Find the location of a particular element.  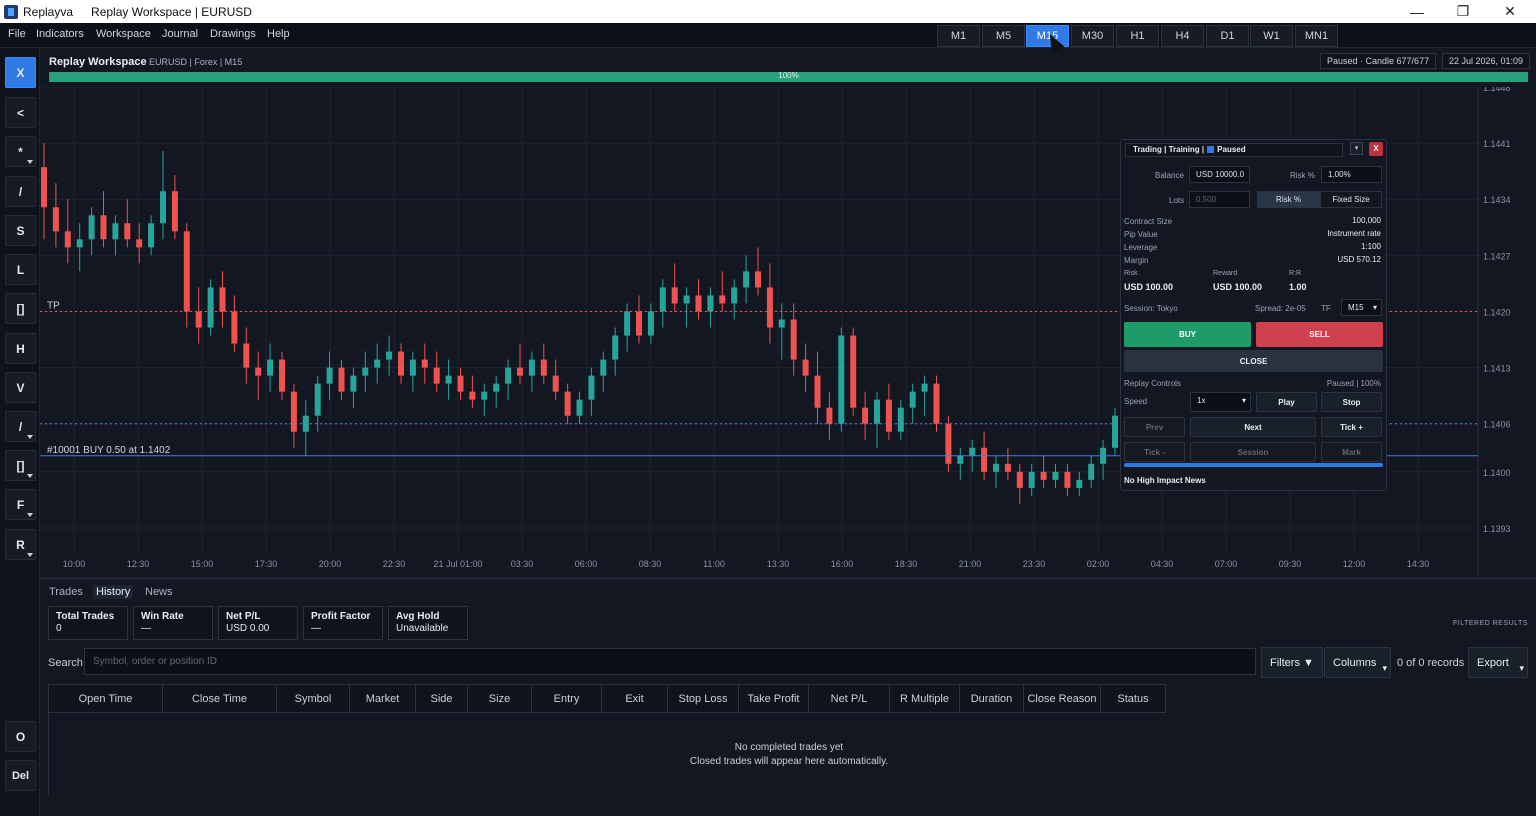

sell-button: SELL is located at coordinates (1319, 334).